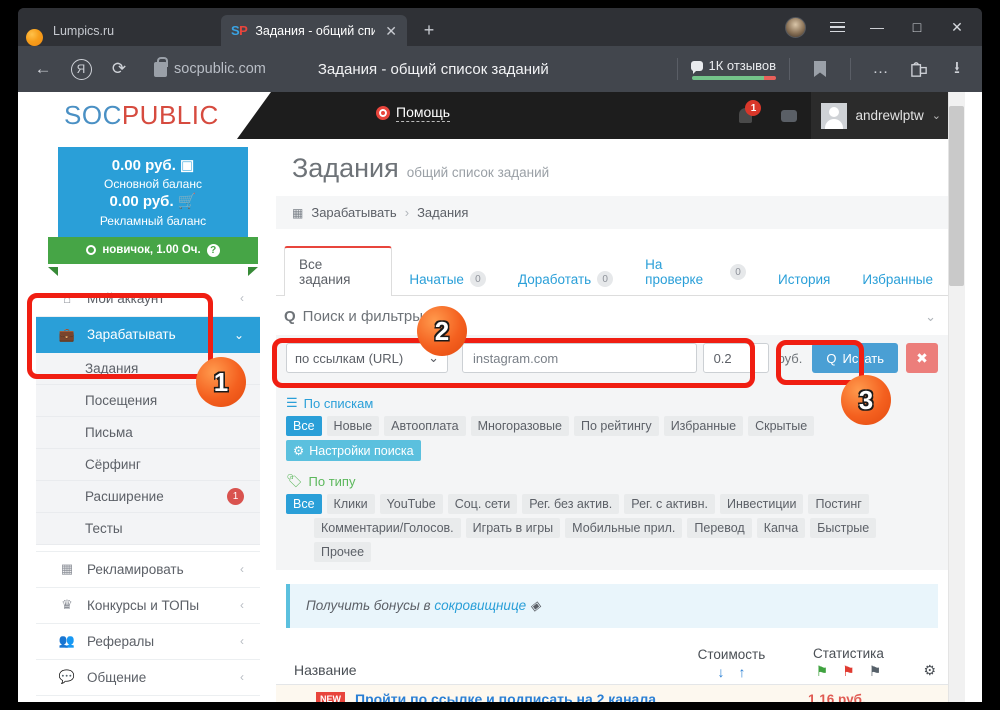  I want to click on collections-icon, so click(919, 69).